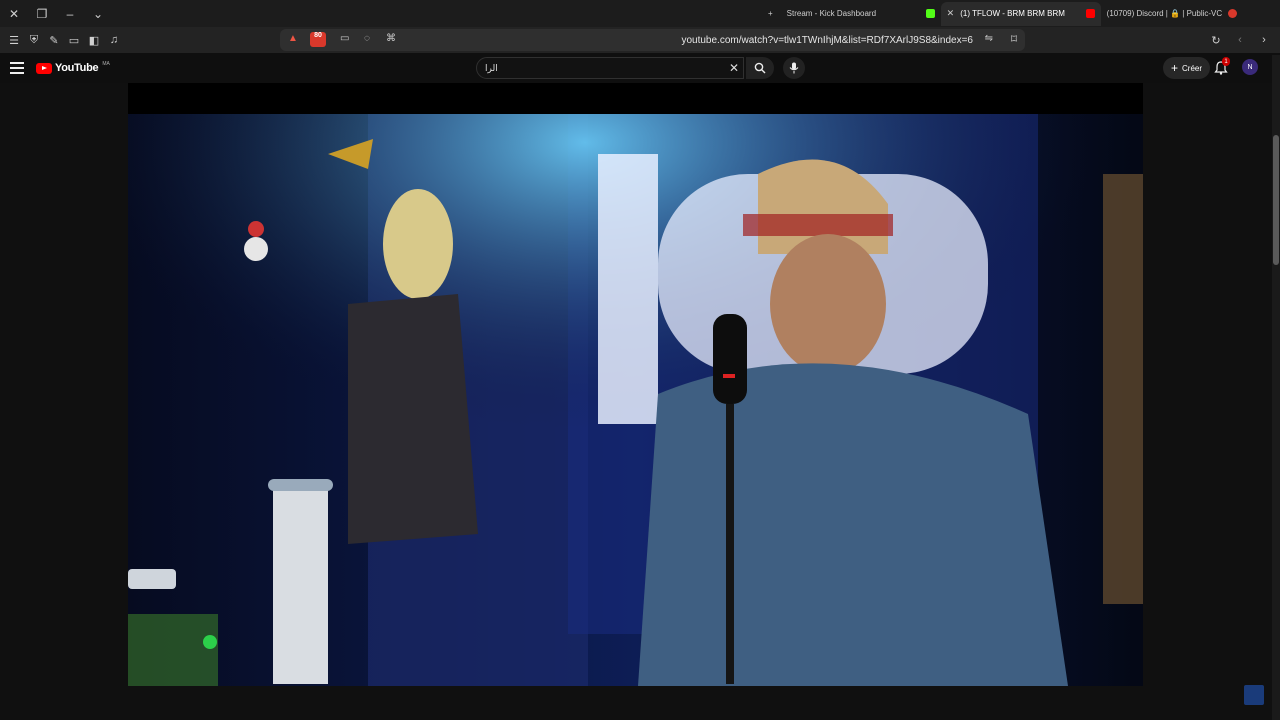  I want to click on search-box: الرا ✕, so click(610, 68).